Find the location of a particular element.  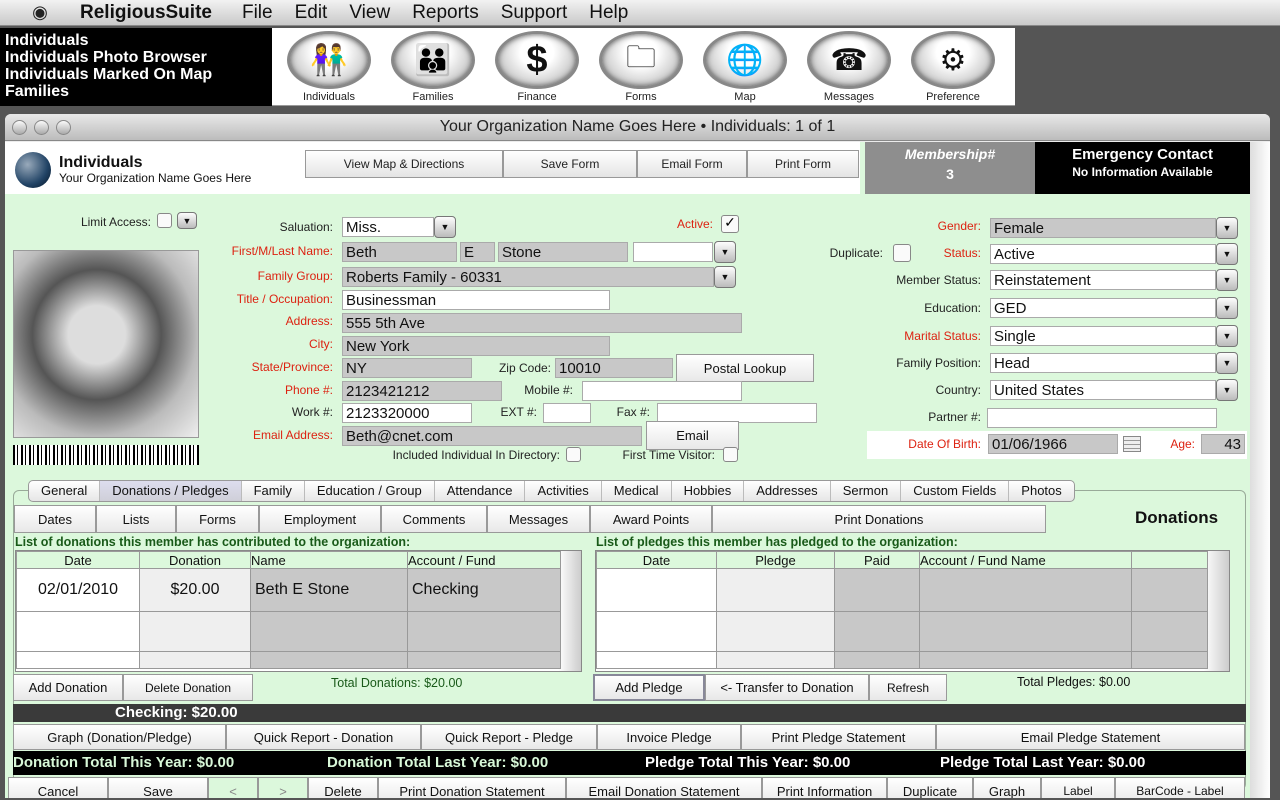

tab-hobbies: Hobbies is located at coordinates (708, 491).